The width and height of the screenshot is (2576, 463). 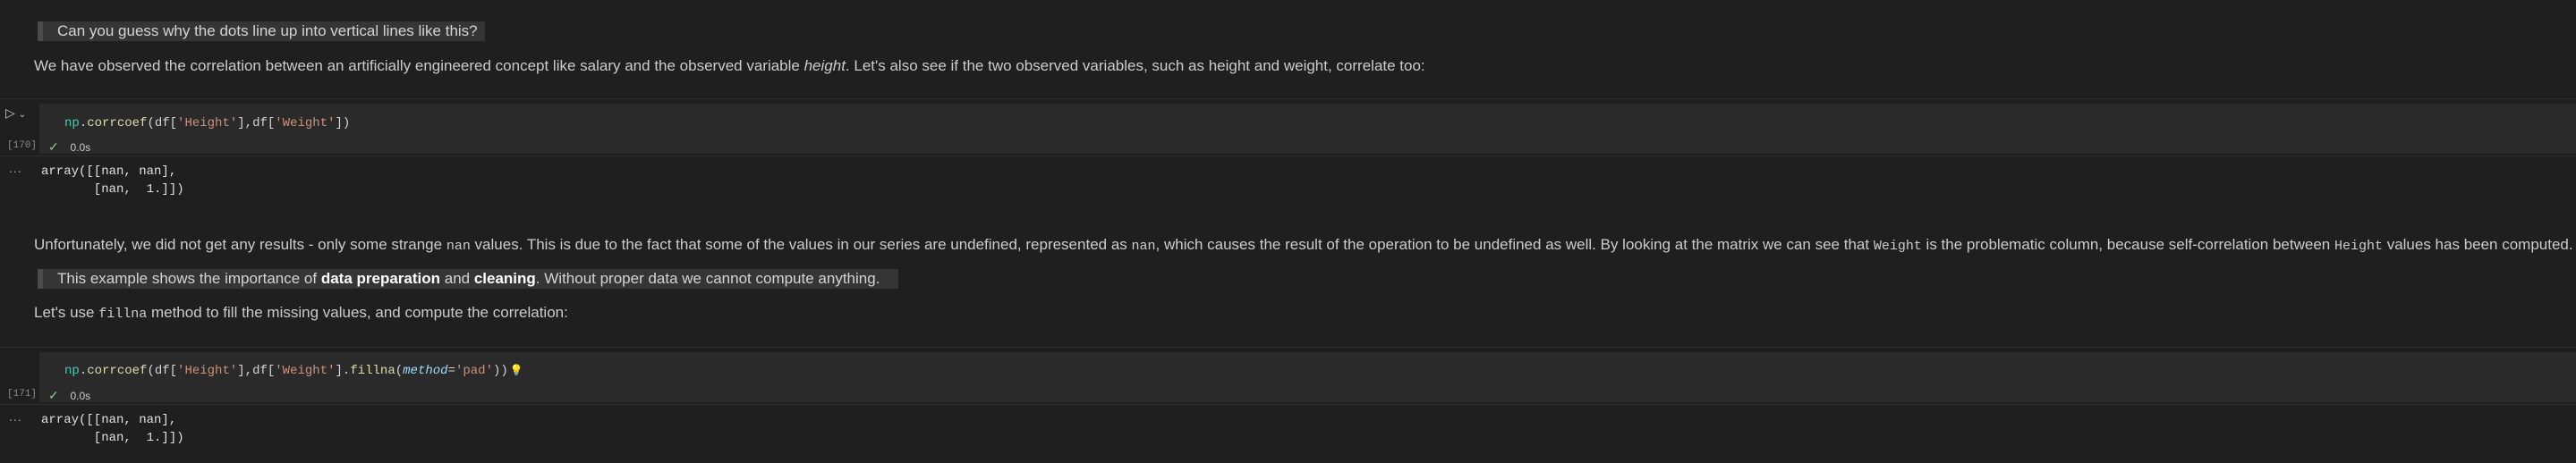 I want to click on callout2-text: and, so click(x=457, y=278).